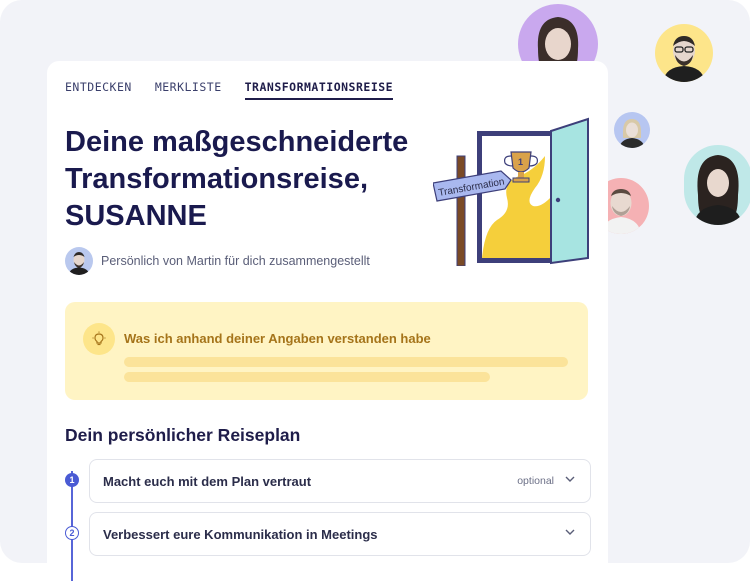  What do you see at coordinates (319, 90) in the screenshot?
I see `tab-transformationsreise: TRANSFORMATIONSREISE` at bounding box center [319, 90].